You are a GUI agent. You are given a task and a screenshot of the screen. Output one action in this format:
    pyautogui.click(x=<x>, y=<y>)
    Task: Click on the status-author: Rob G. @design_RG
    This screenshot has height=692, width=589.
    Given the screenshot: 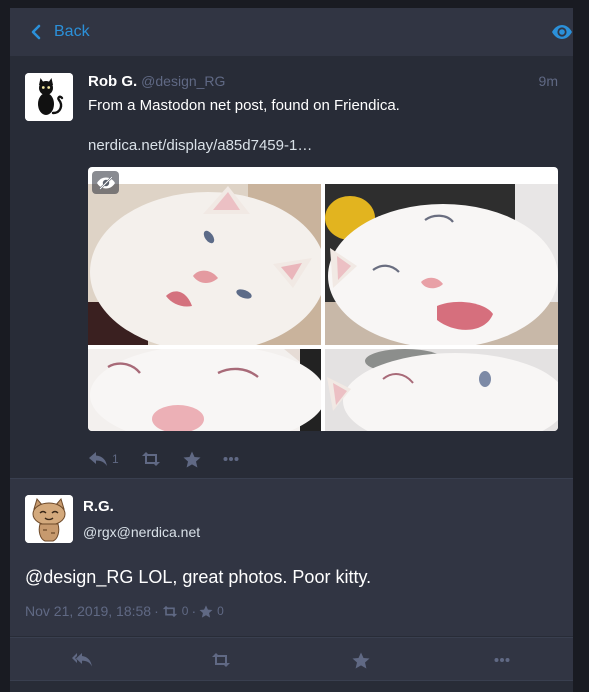 What is the action you would take?
    pyautogui.click(x=156, y=81)
    